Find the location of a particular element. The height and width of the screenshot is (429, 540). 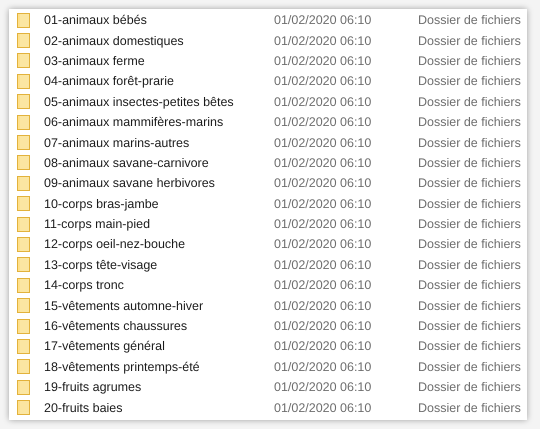

folder-name: 16-vêtements chaussures is located at coordinates (159, 326).